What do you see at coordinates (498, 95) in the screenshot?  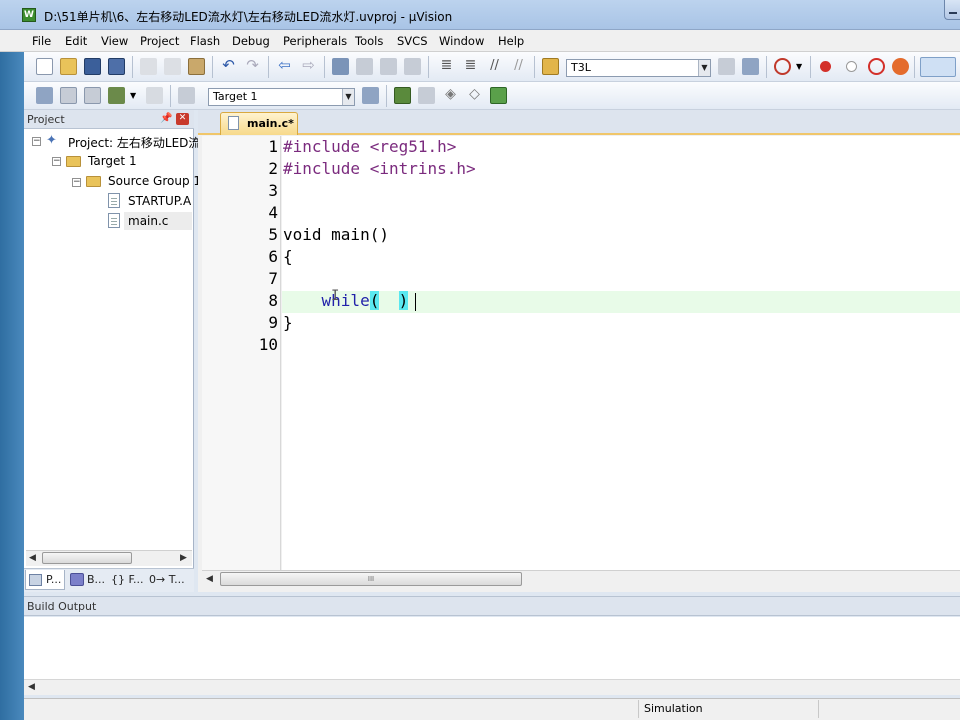 I see `rte-icon` at bounding box center [498, 95].